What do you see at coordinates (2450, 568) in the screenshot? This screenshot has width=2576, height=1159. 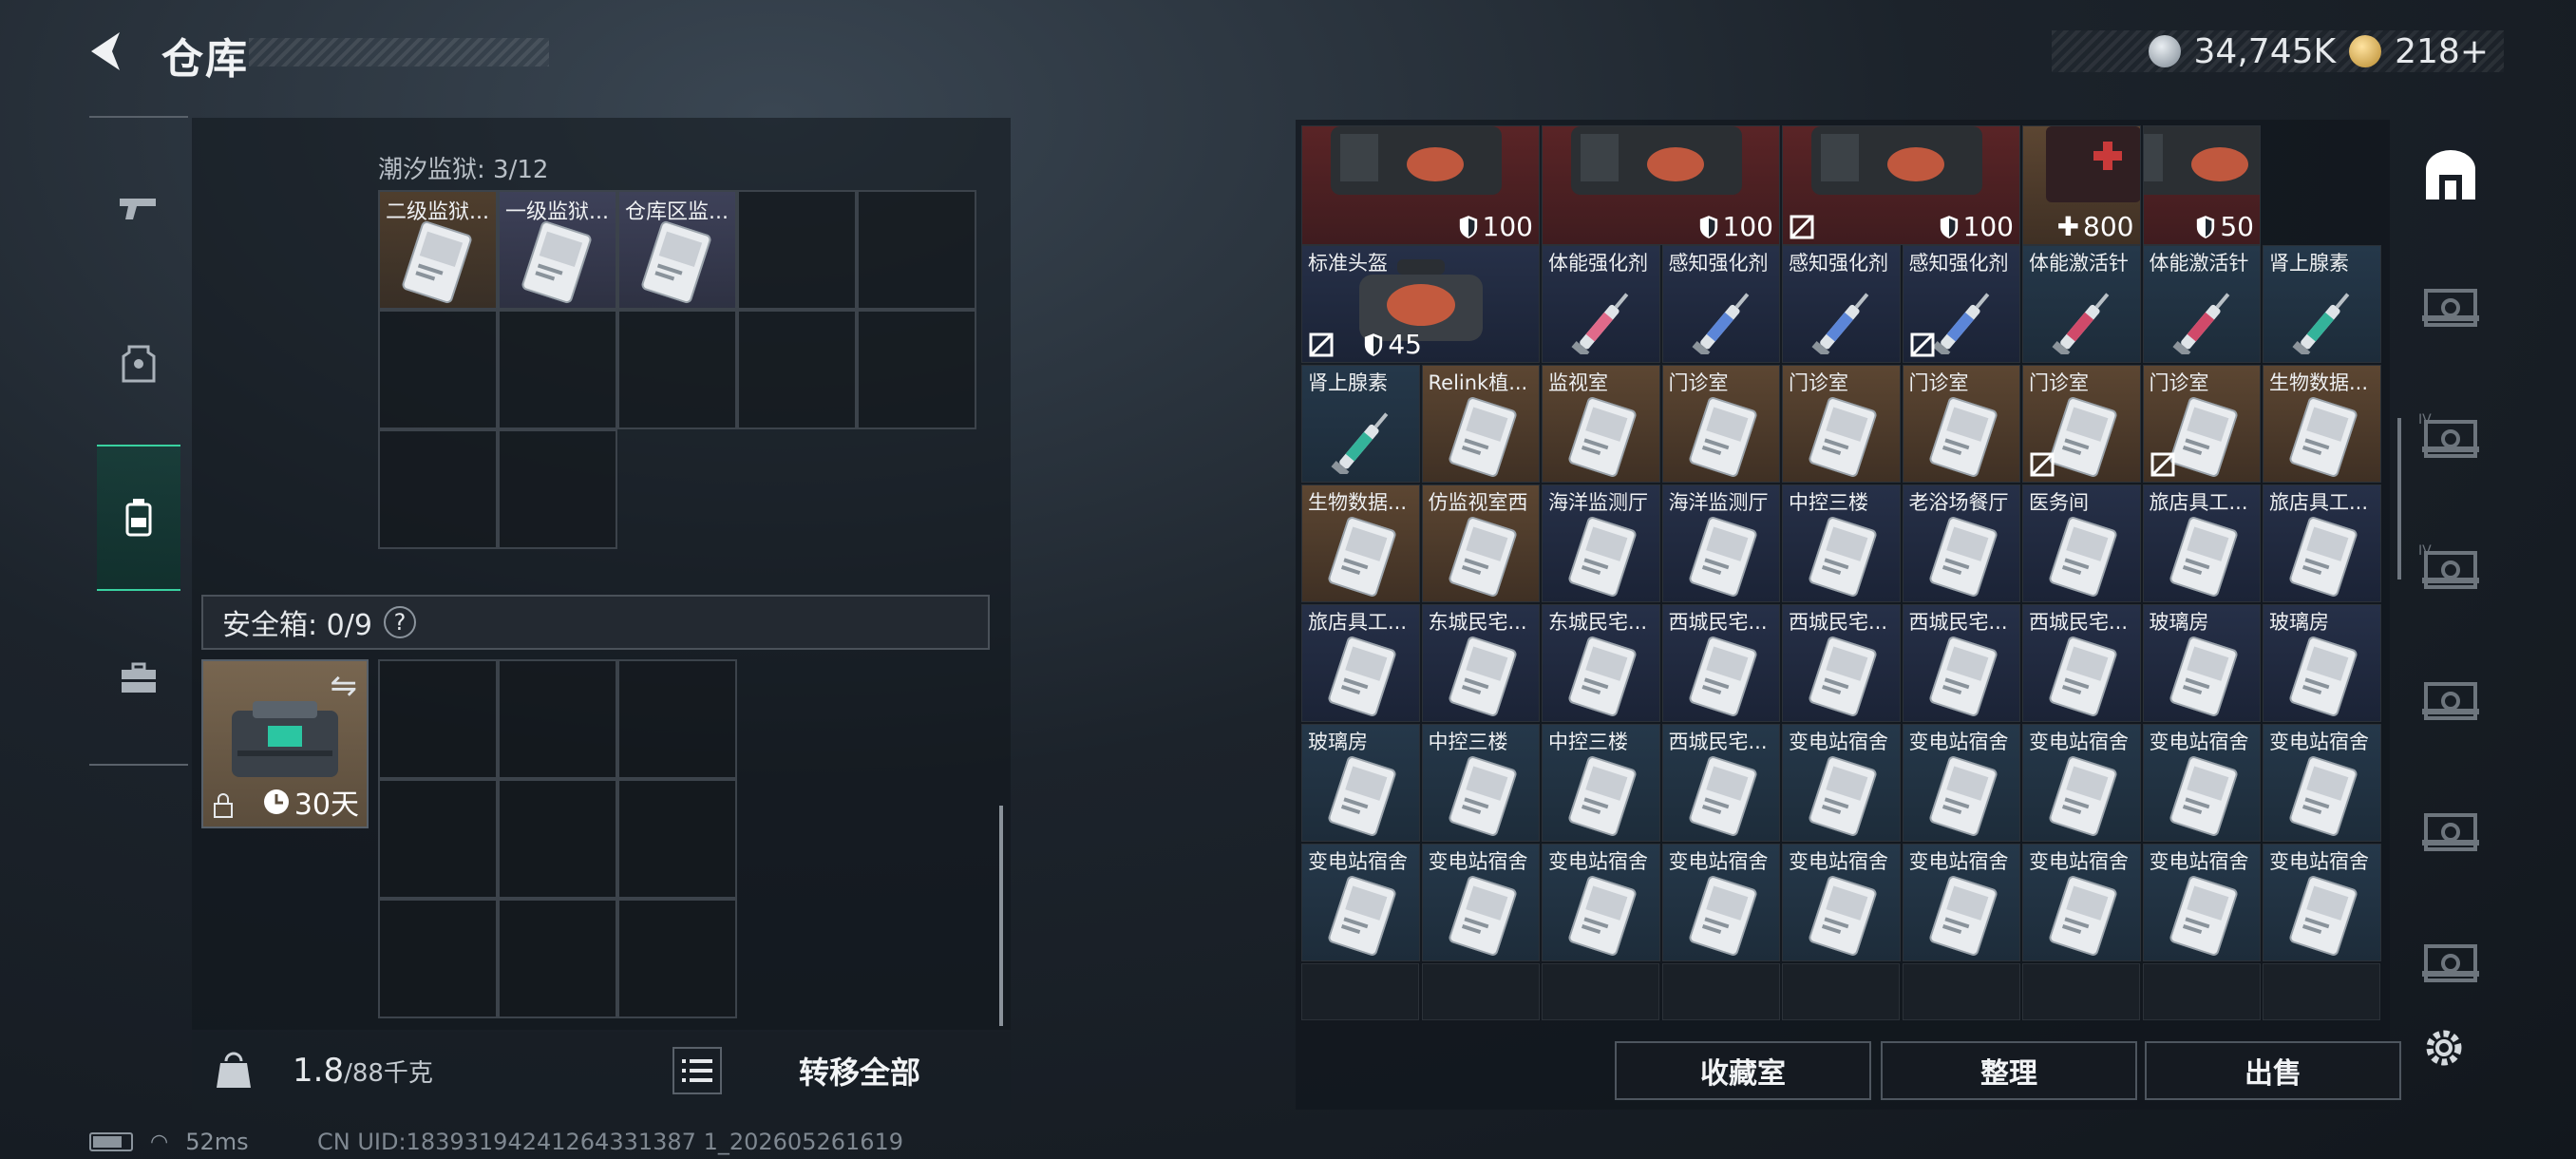 I see `storage-tab-iv-b-icon: IV` at bounding box center [2450, 568].